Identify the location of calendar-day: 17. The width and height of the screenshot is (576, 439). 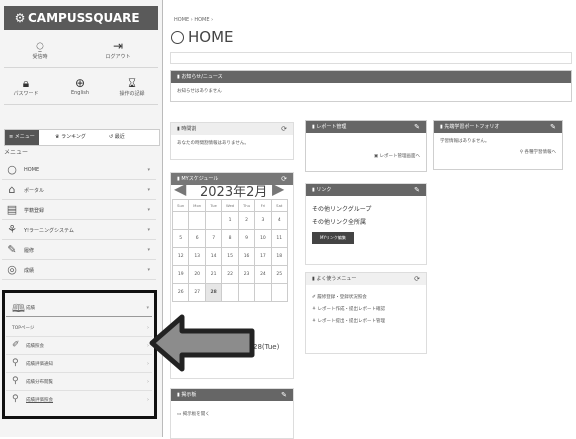
(263, 256).